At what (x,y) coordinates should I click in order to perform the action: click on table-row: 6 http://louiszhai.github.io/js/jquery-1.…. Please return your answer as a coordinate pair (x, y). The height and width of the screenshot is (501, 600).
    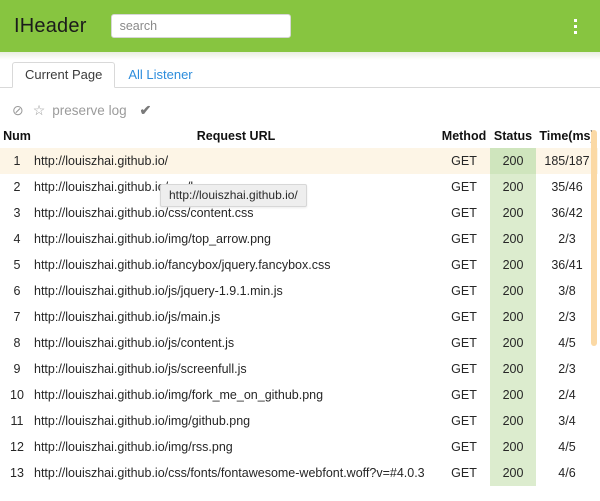
    Looking at the image, I should click on (299, 291).